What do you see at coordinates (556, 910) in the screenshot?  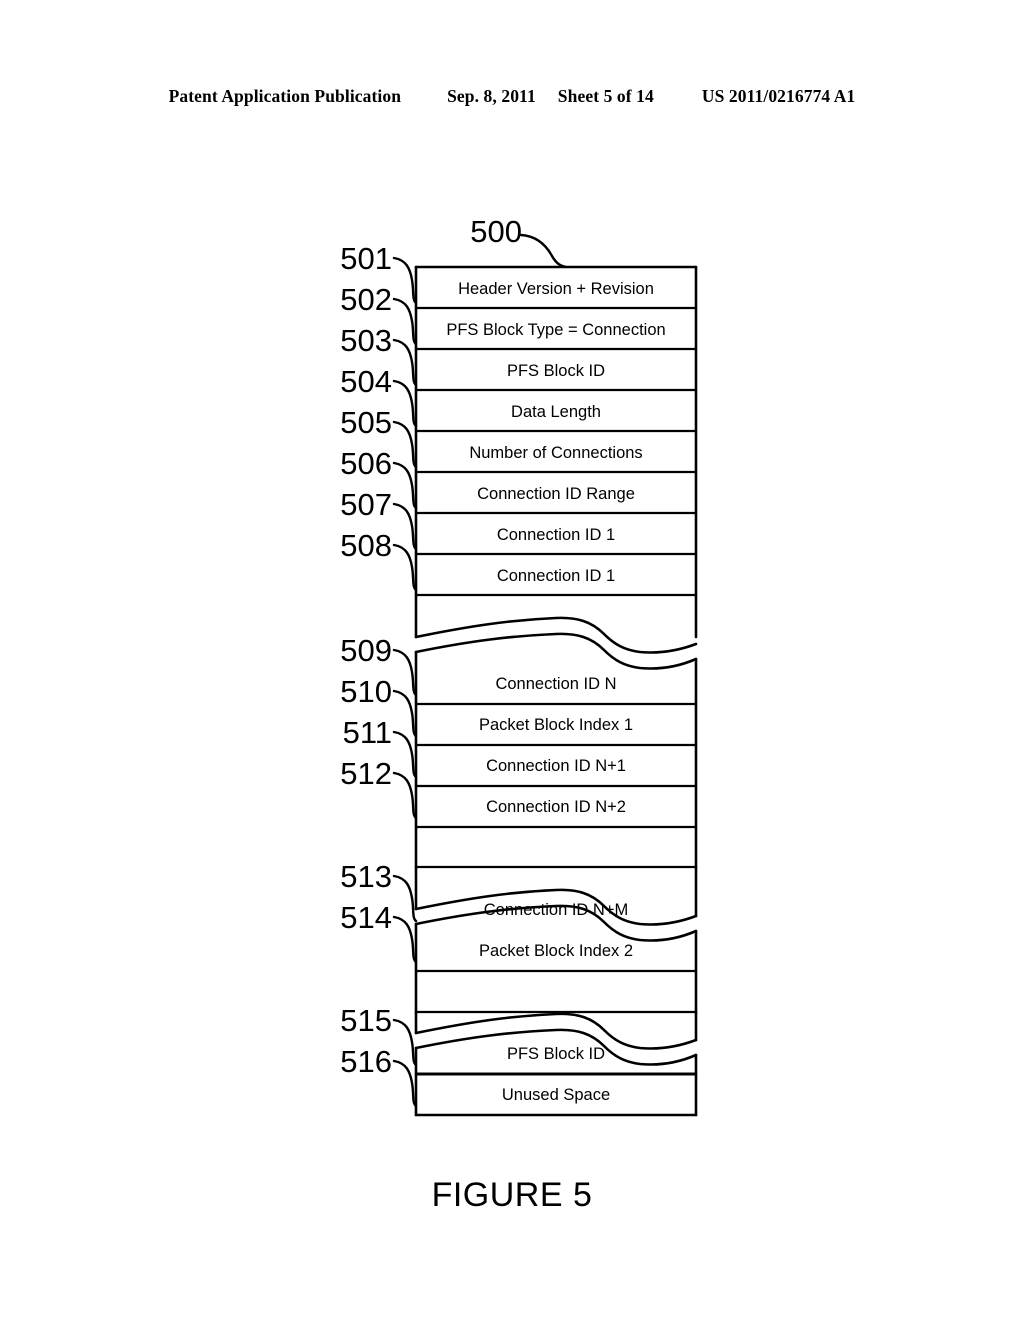 I see `block-row-513: Connection ID N+M` at bounding box center [556, 910].